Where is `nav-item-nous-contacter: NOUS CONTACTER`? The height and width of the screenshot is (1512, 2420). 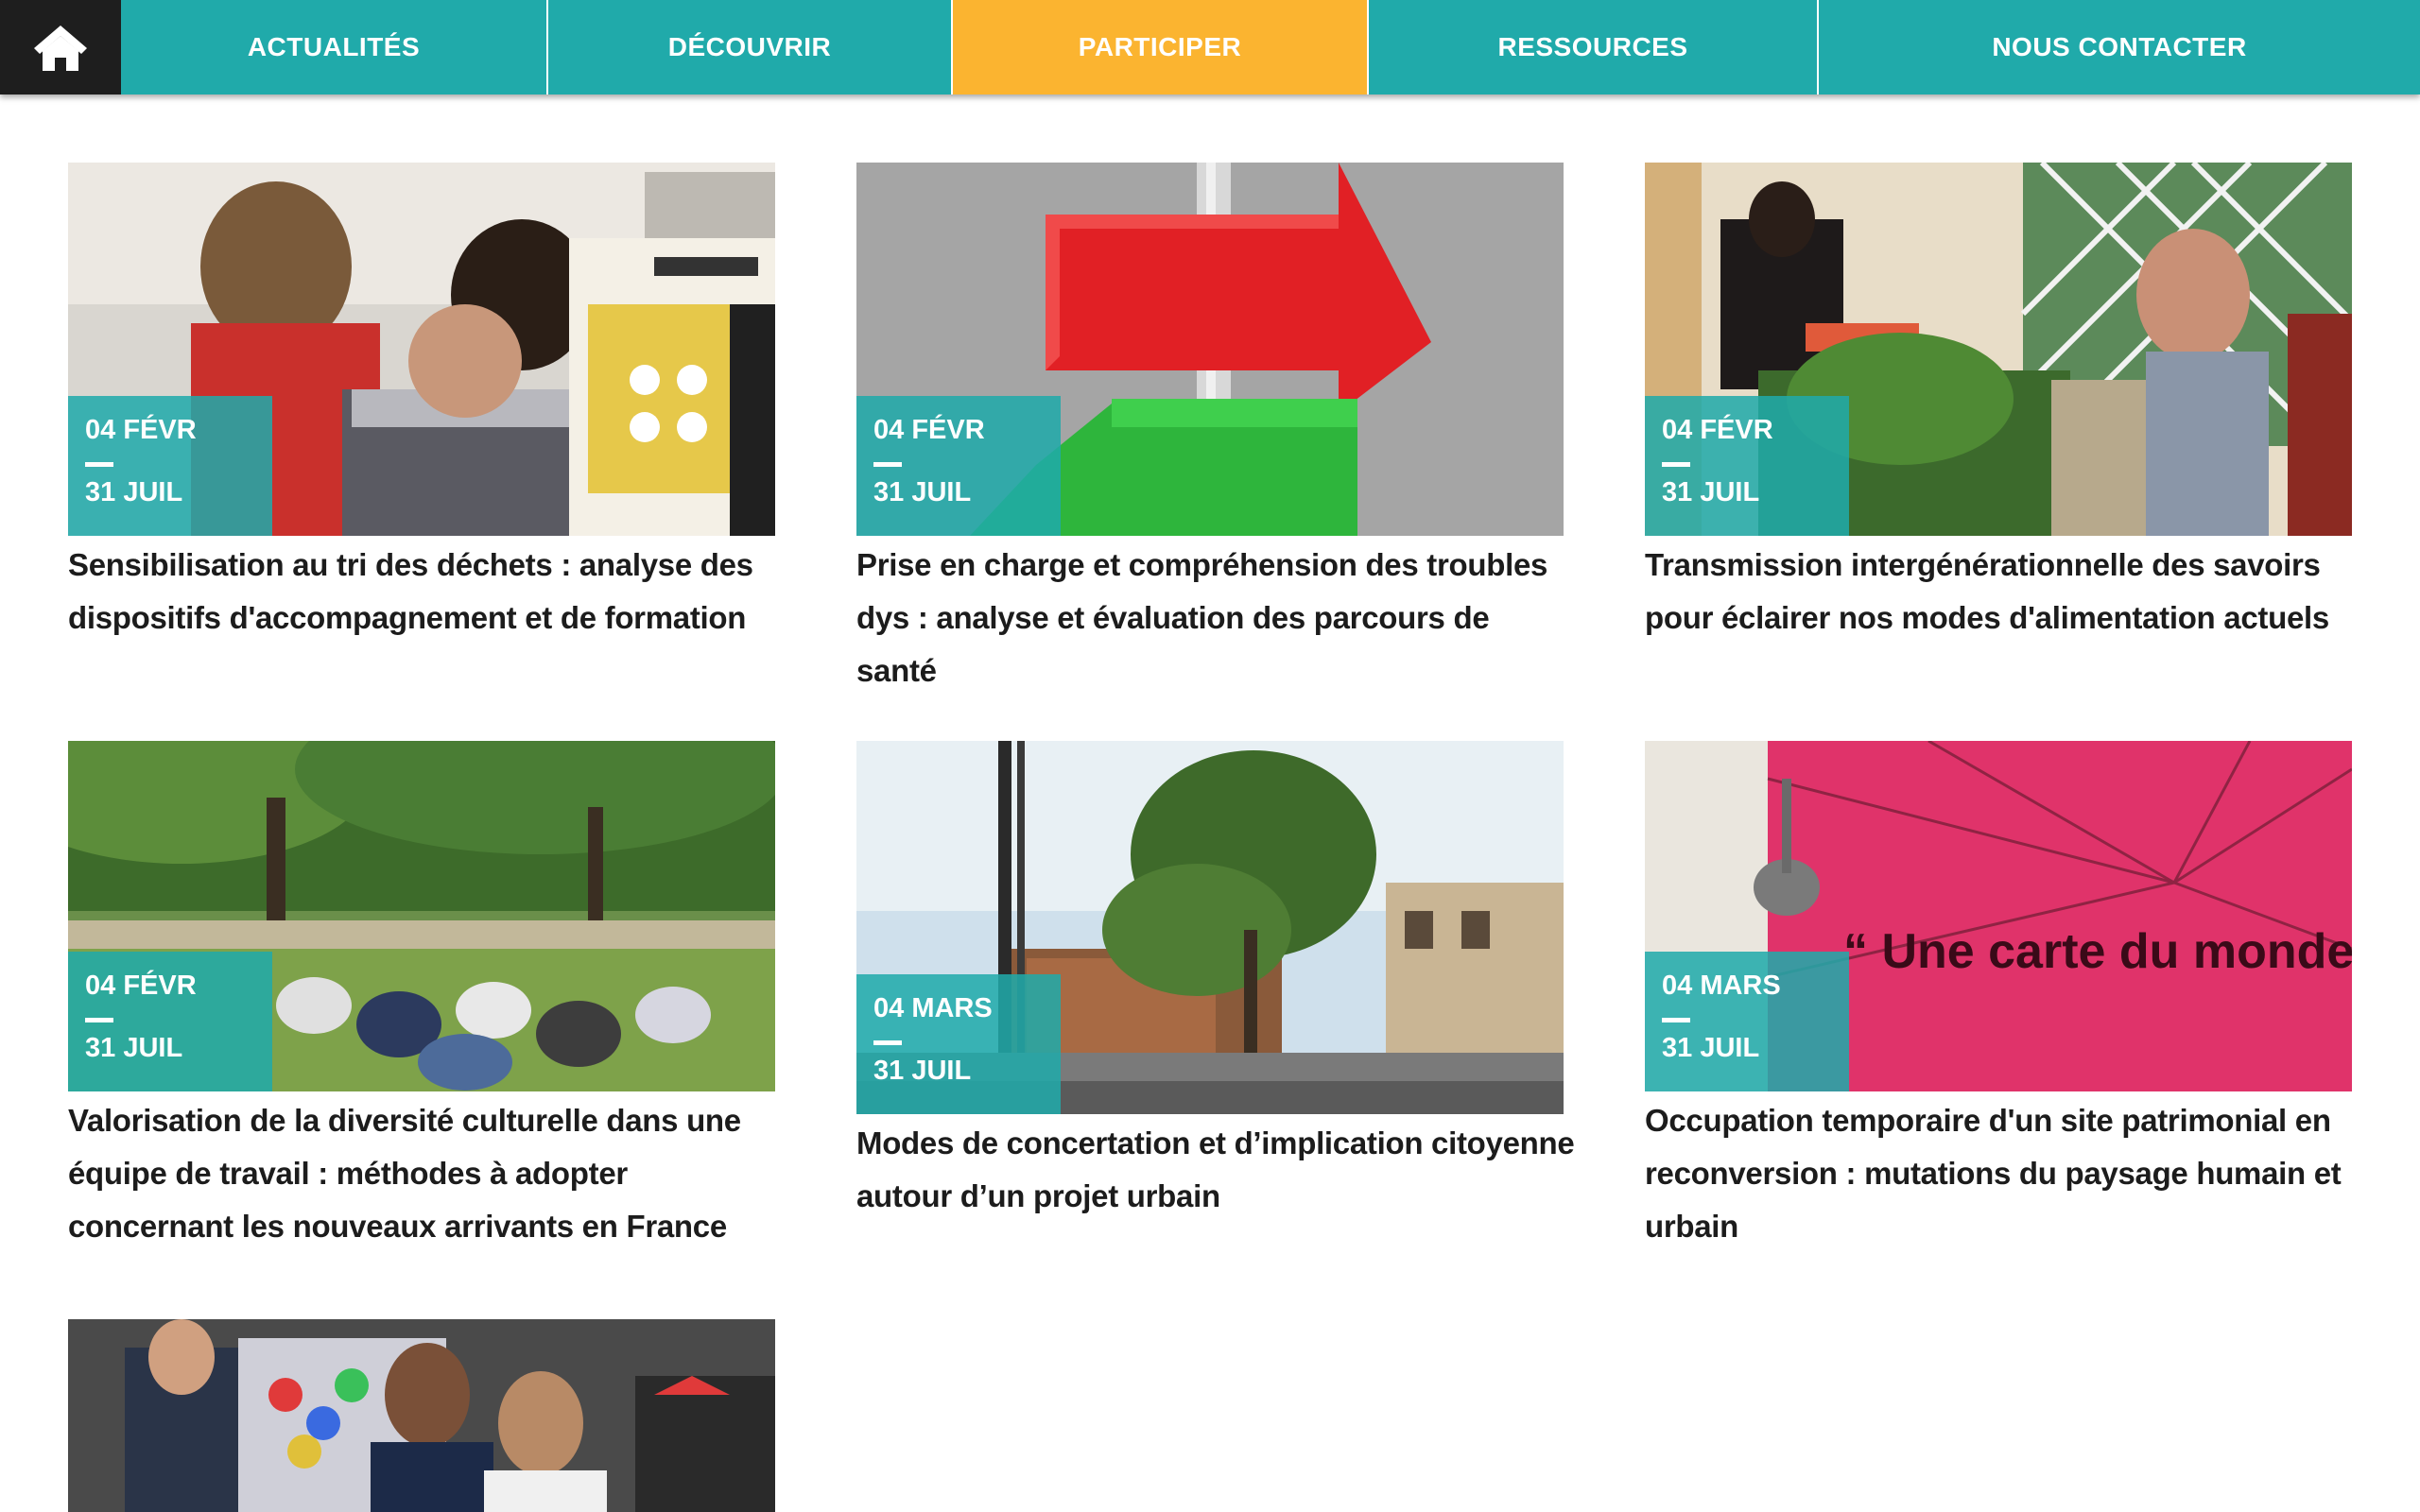 nav-item-nous-contacter: NOUS CONTACTER is located at coordinates (2118, 47).